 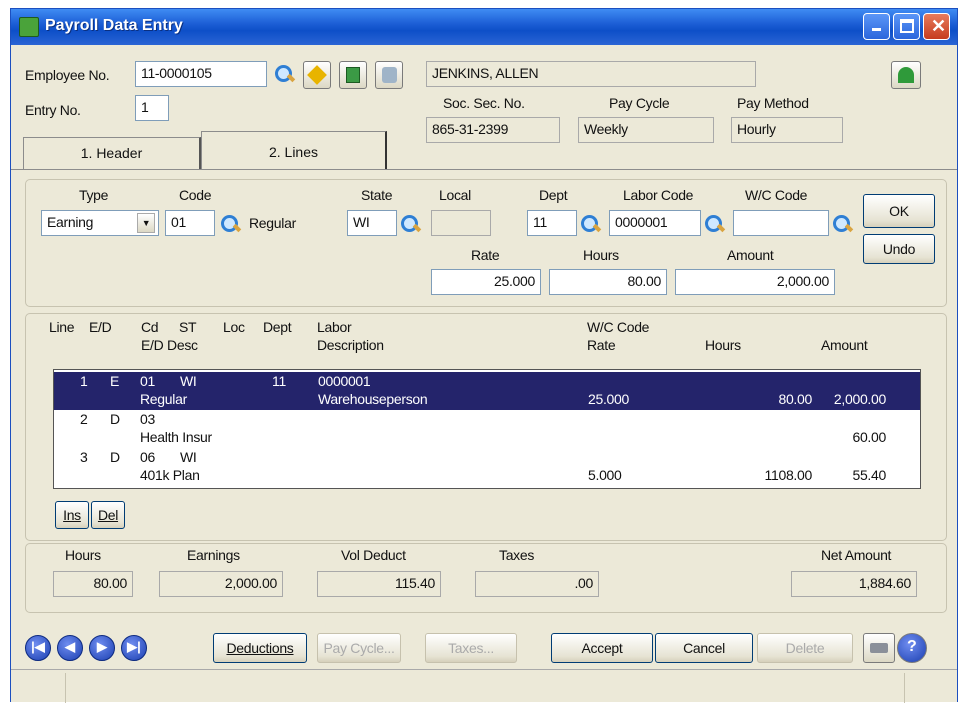 I want to click on printer-icon, so click(x=879, y=648).